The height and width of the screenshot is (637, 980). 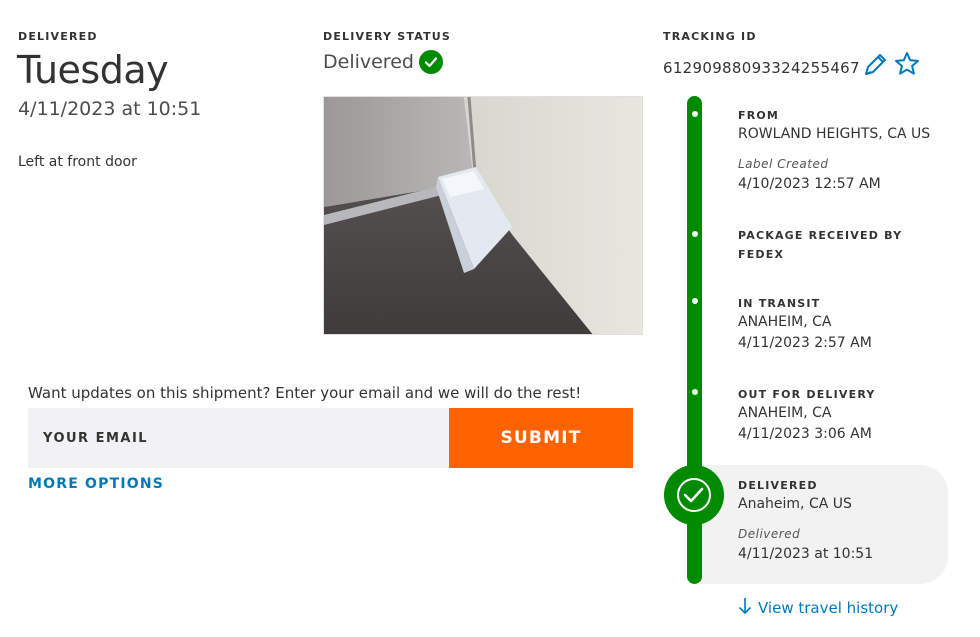 What do you see at coordinates (58, 36) in the screenshot?
I see `delivered-eyebrow: DELIVERED` at bounding box center [58, 36].